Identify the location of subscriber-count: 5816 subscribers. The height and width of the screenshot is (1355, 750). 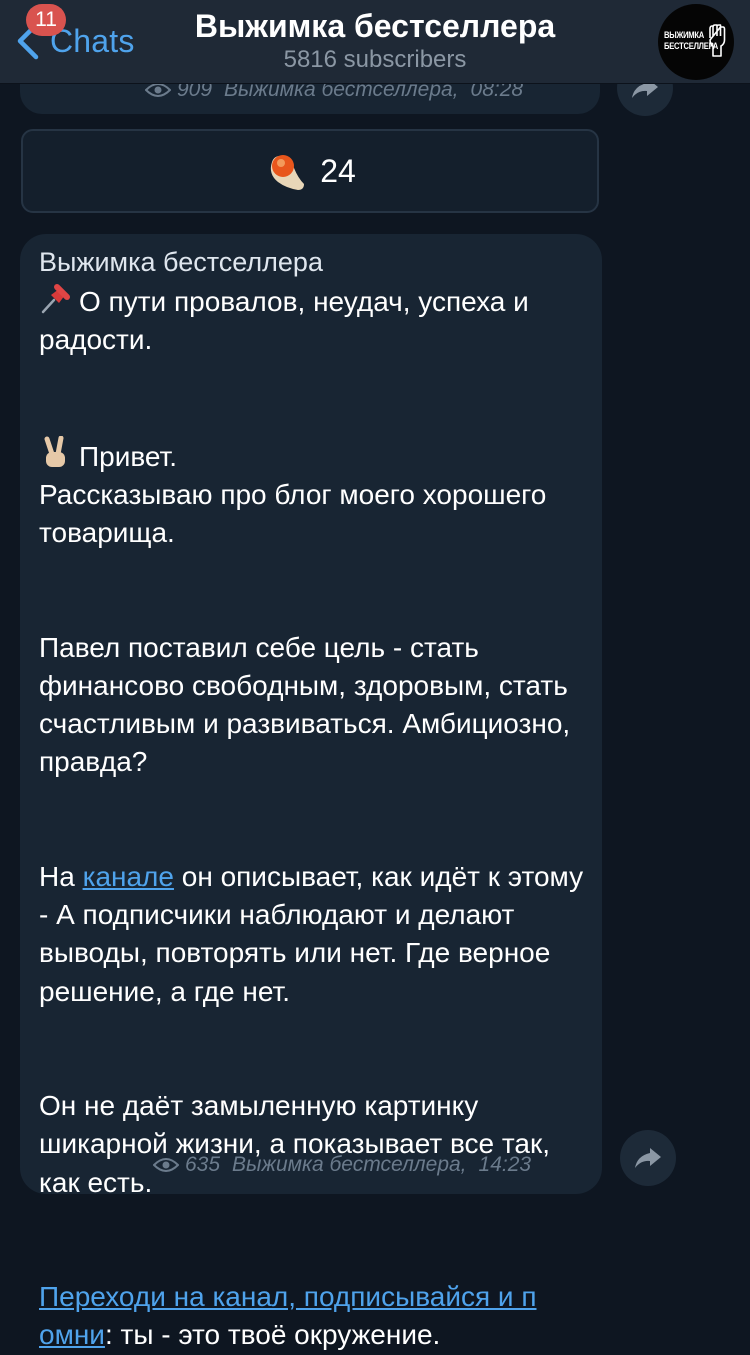
(375, 59).